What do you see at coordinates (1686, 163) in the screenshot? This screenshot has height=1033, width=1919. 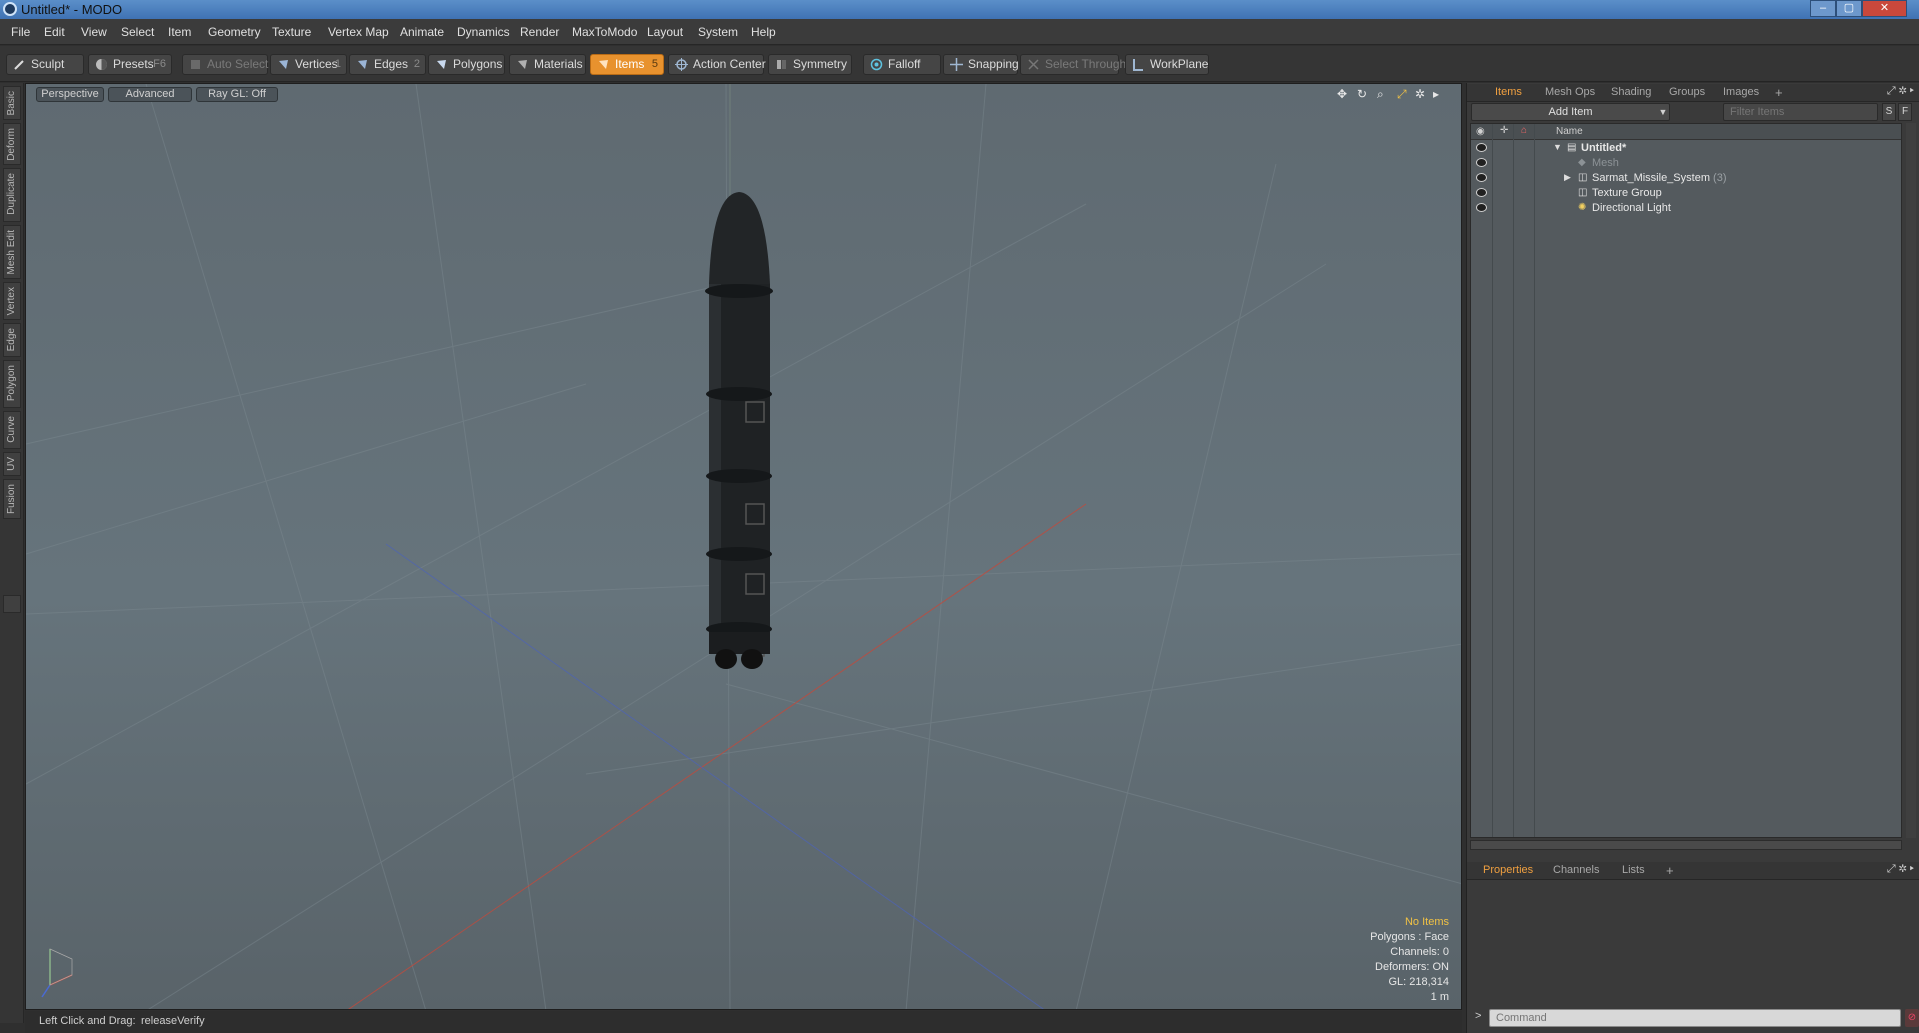 I see `item-row-mesh: ◆ Mesh` at bounding box center [1686, 163].